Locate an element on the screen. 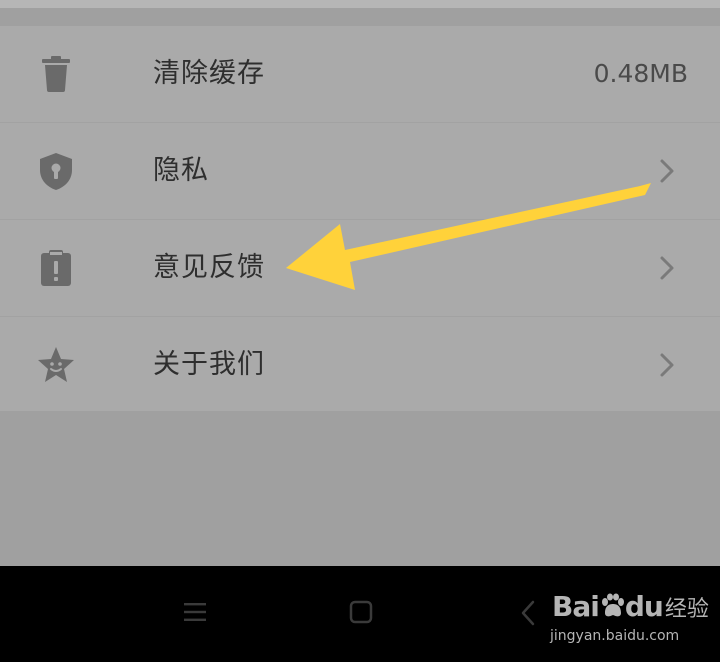  back-arrow-icon is located at coordinates (528, 613).